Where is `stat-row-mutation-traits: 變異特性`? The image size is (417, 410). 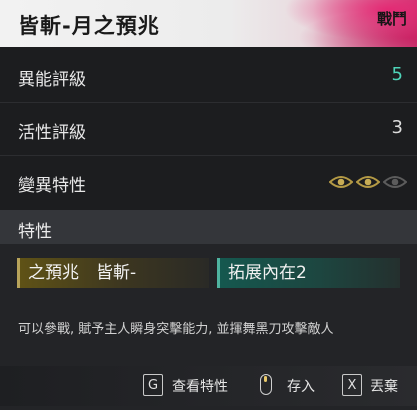
stat-row-mutation-traits: 變異特性 is located at coordinates (208, 182).